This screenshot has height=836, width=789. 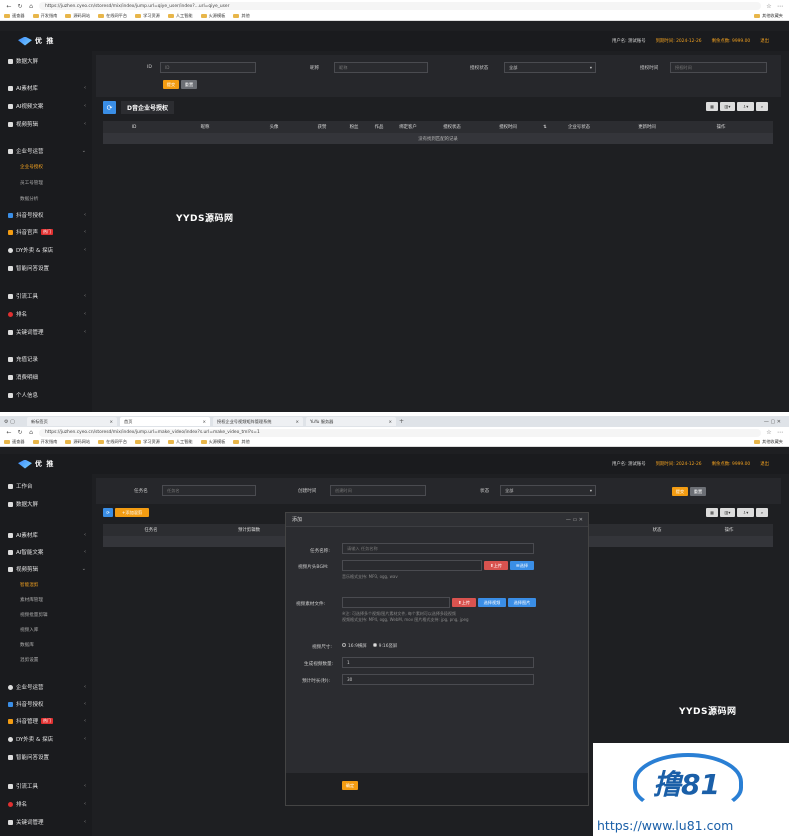 I want to click on sidebar-item: 个人信息, so click(x=47, y=395).